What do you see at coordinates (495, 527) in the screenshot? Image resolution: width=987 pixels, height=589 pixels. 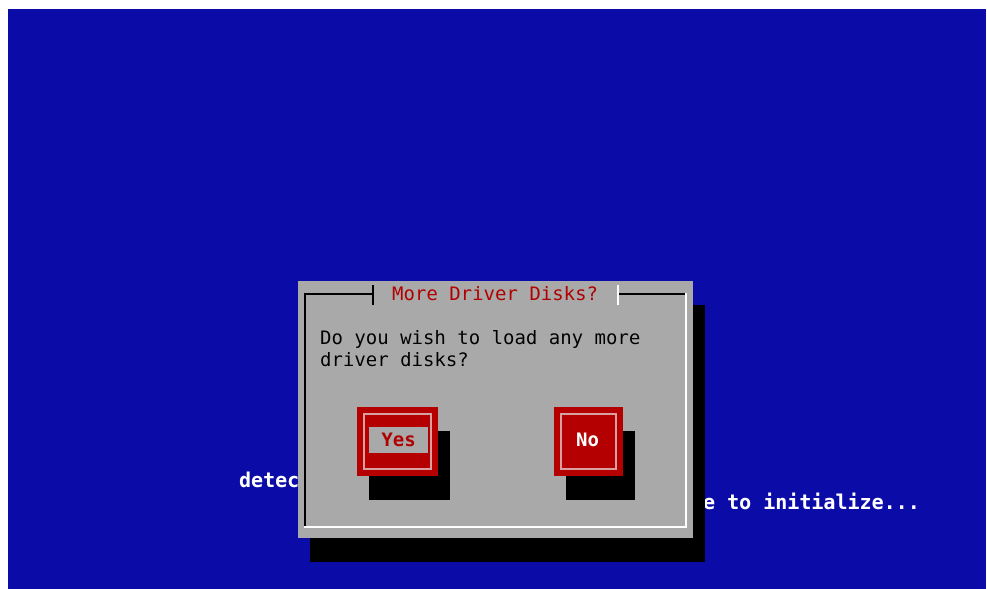 I see `dialog-frame-bottom` at bounding box center [495, 527].